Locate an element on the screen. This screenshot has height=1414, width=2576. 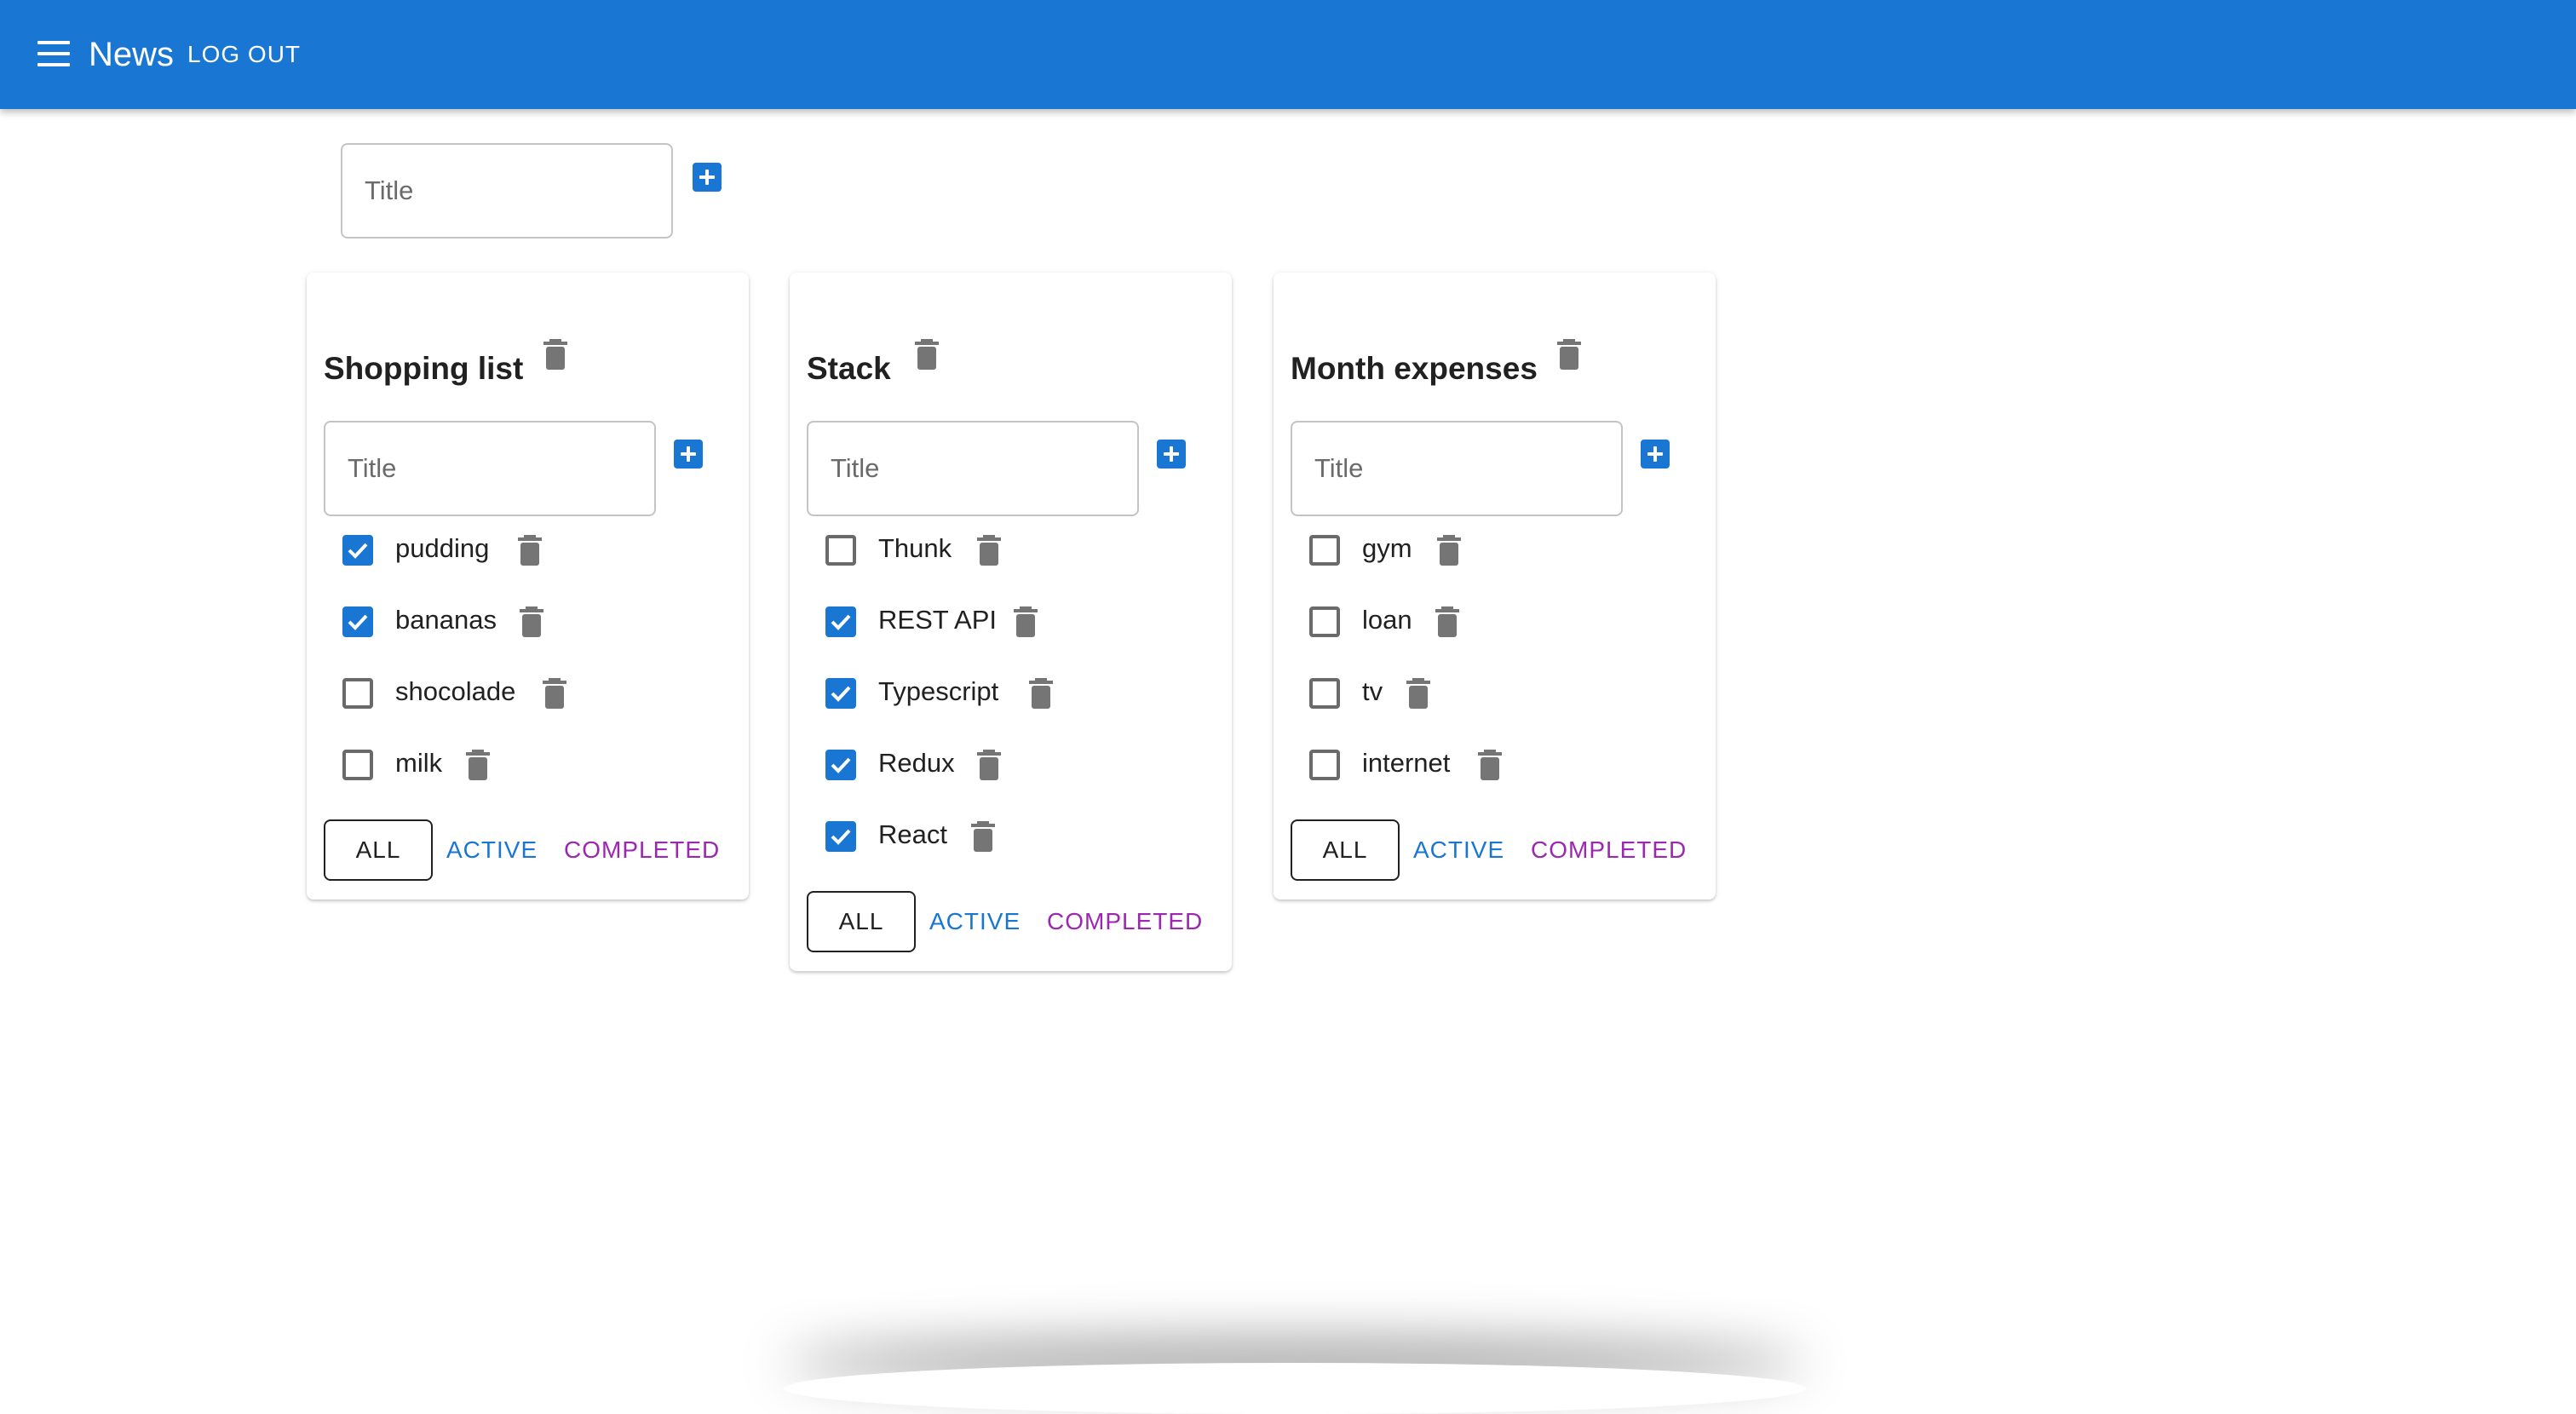
task-item: bananas is located at coordinates (528, 620).